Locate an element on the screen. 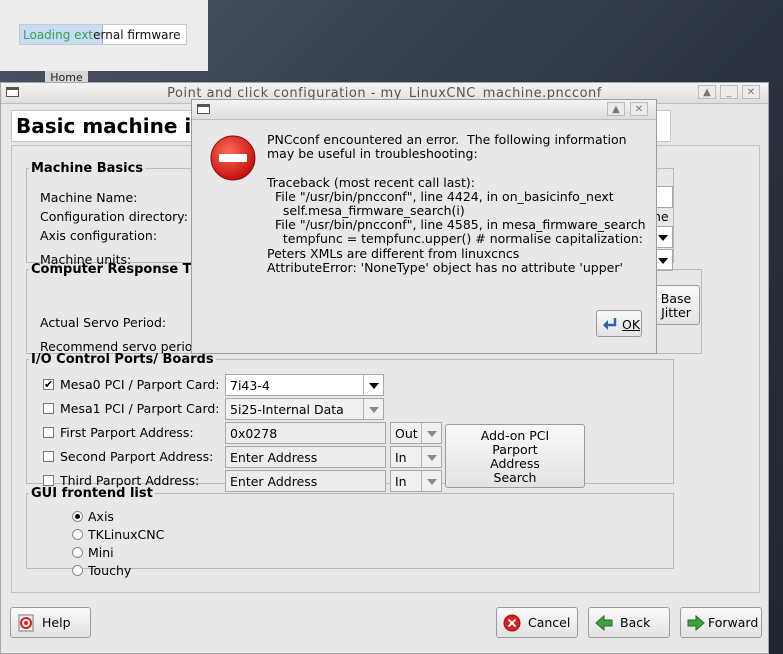  addon-line3: Address is located at coordinates (515, 463).